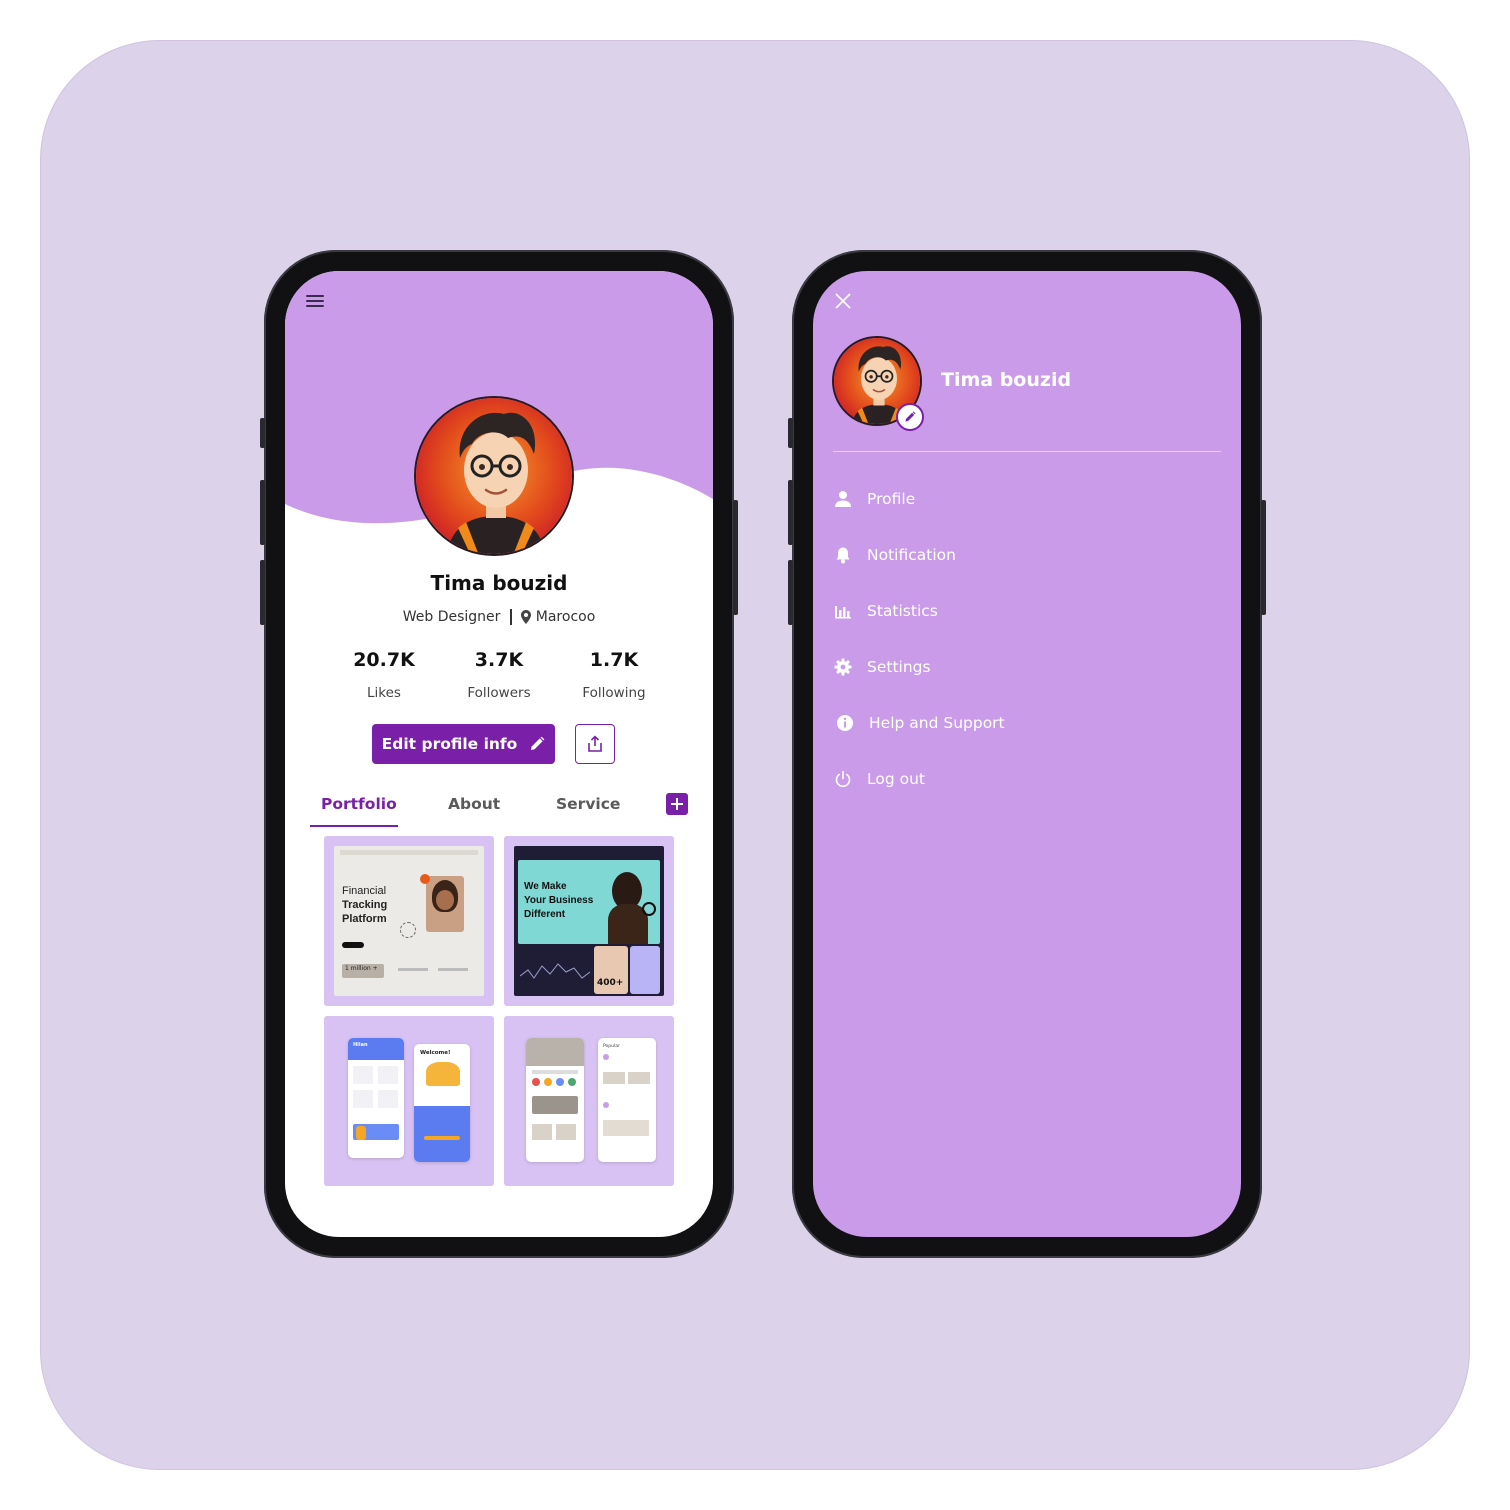 The width and height of the screenshot is (1510, 1510). What do you see at coordinates (365, 905) in the screenshot?
I see `portfolio-headline: Tracking` at bounding box center [365, 905].